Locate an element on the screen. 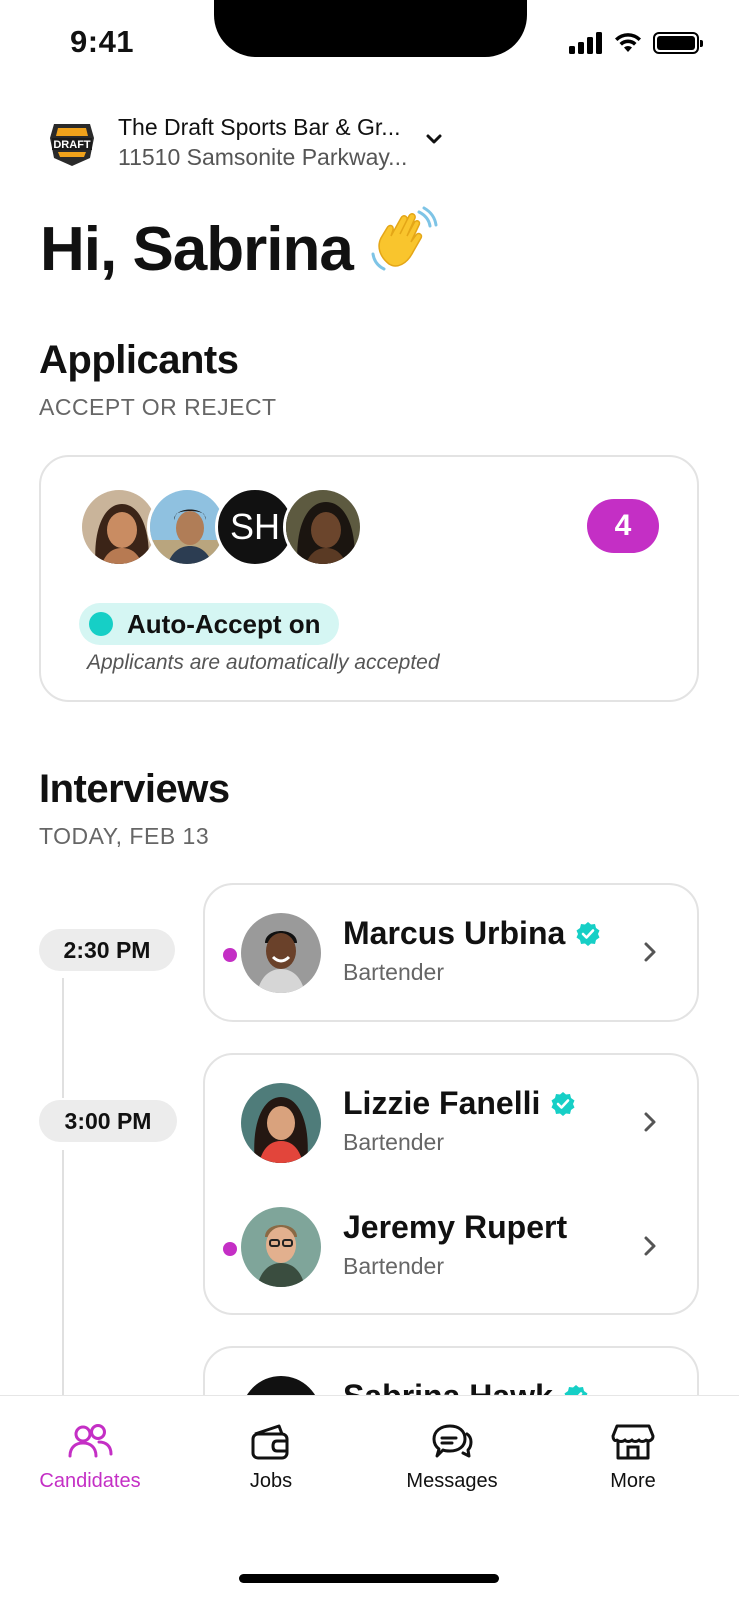  candidate-name: Lizzie Fanelli is located at coordinates (459, 1103).